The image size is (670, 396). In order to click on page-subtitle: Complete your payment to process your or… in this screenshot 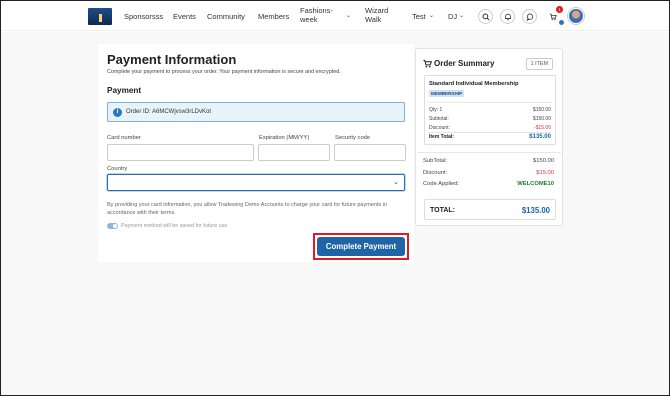, I will do `click(224, 72)`.